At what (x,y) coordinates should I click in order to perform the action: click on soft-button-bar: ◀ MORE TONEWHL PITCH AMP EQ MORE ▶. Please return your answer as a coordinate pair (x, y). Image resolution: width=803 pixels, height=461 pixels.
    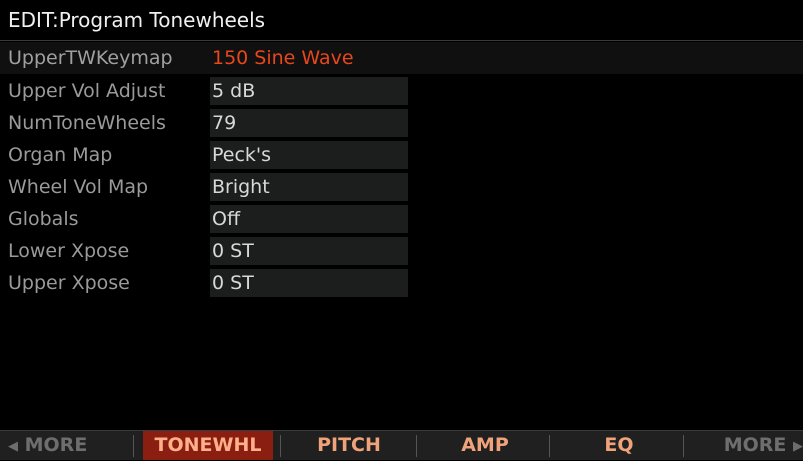
    Looking at the image, I should click on (401, 445).